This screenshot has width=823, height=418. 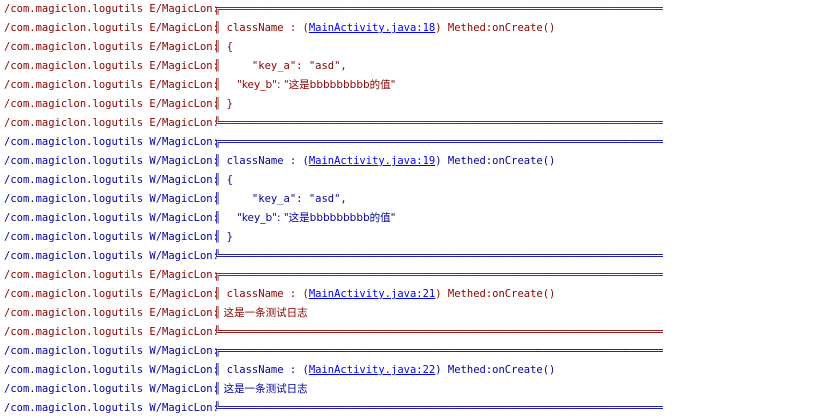 I want to click on log-line: /com.magiclon.logutils W/MagicLon: ║ {, so click(x=411, y=180).